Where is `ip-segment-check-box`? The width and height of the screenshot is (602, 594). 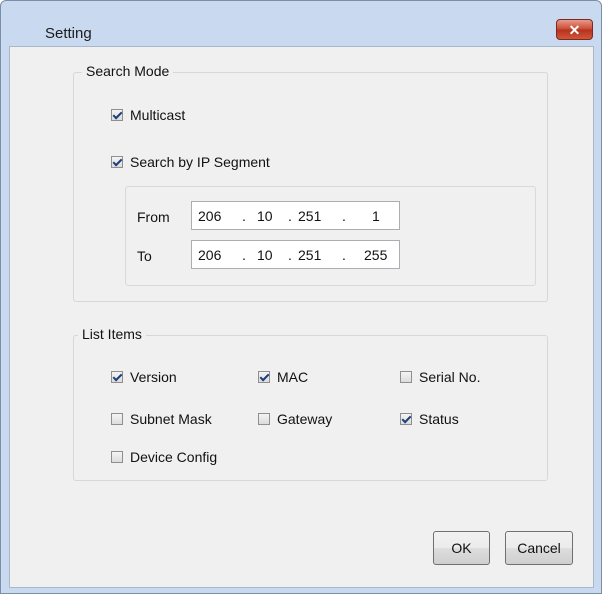
ip-segment-check-box is located at coordinates (117, 162).